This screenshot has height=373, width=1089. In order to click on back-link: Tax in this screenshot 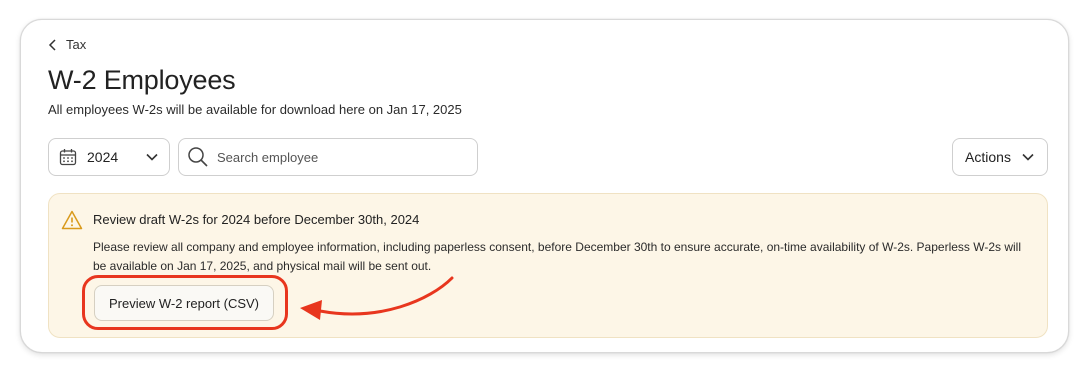, I will do `click(67, 44)`.